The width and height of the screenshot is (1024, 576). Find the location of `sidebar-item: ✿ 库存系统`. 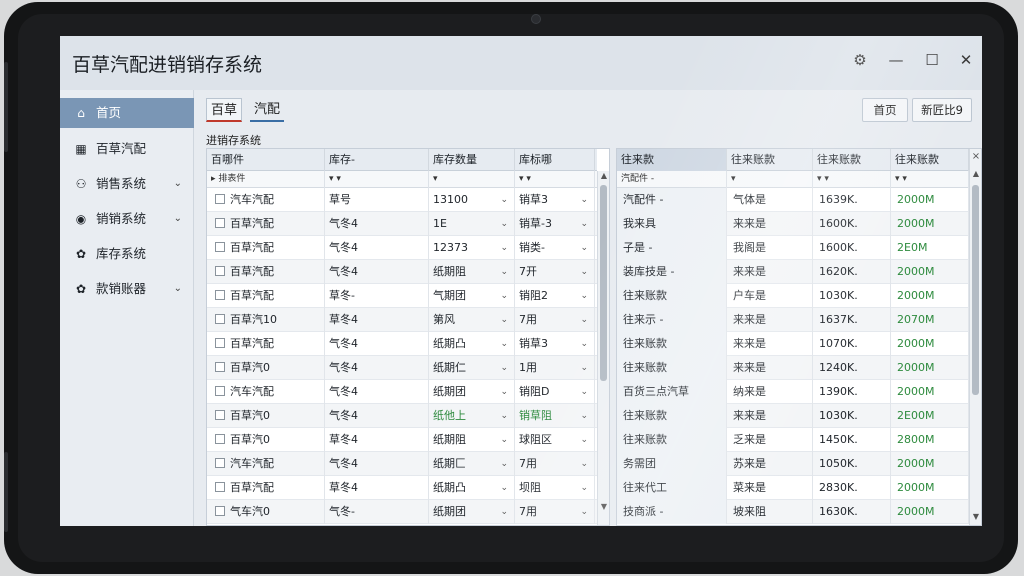

sidebar-item: ✿ 库存系统 is located at coordinates (127, 254).